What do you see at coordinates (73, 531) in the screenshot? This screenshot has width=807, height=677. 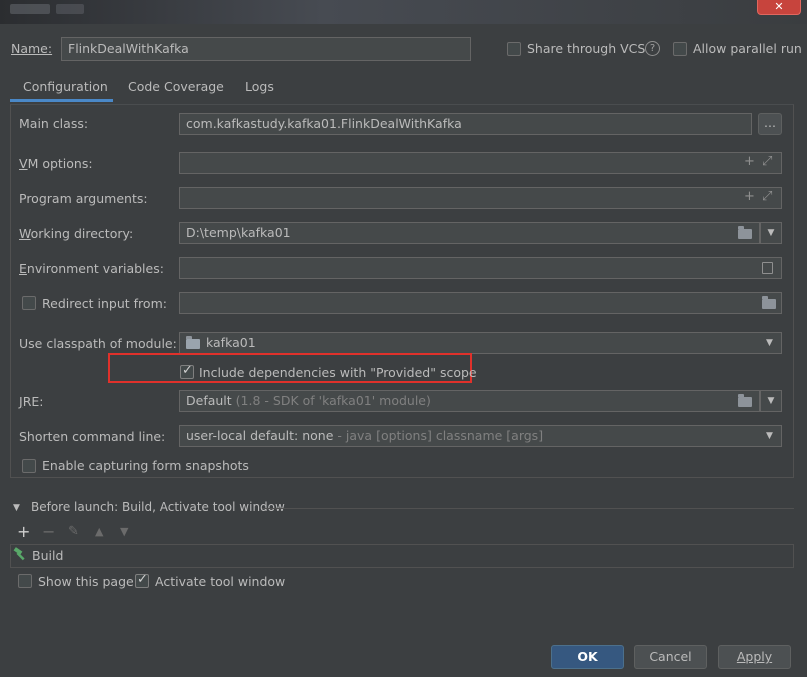 I see `edit-task-icon: ✎` at bounding box center [73, 531].